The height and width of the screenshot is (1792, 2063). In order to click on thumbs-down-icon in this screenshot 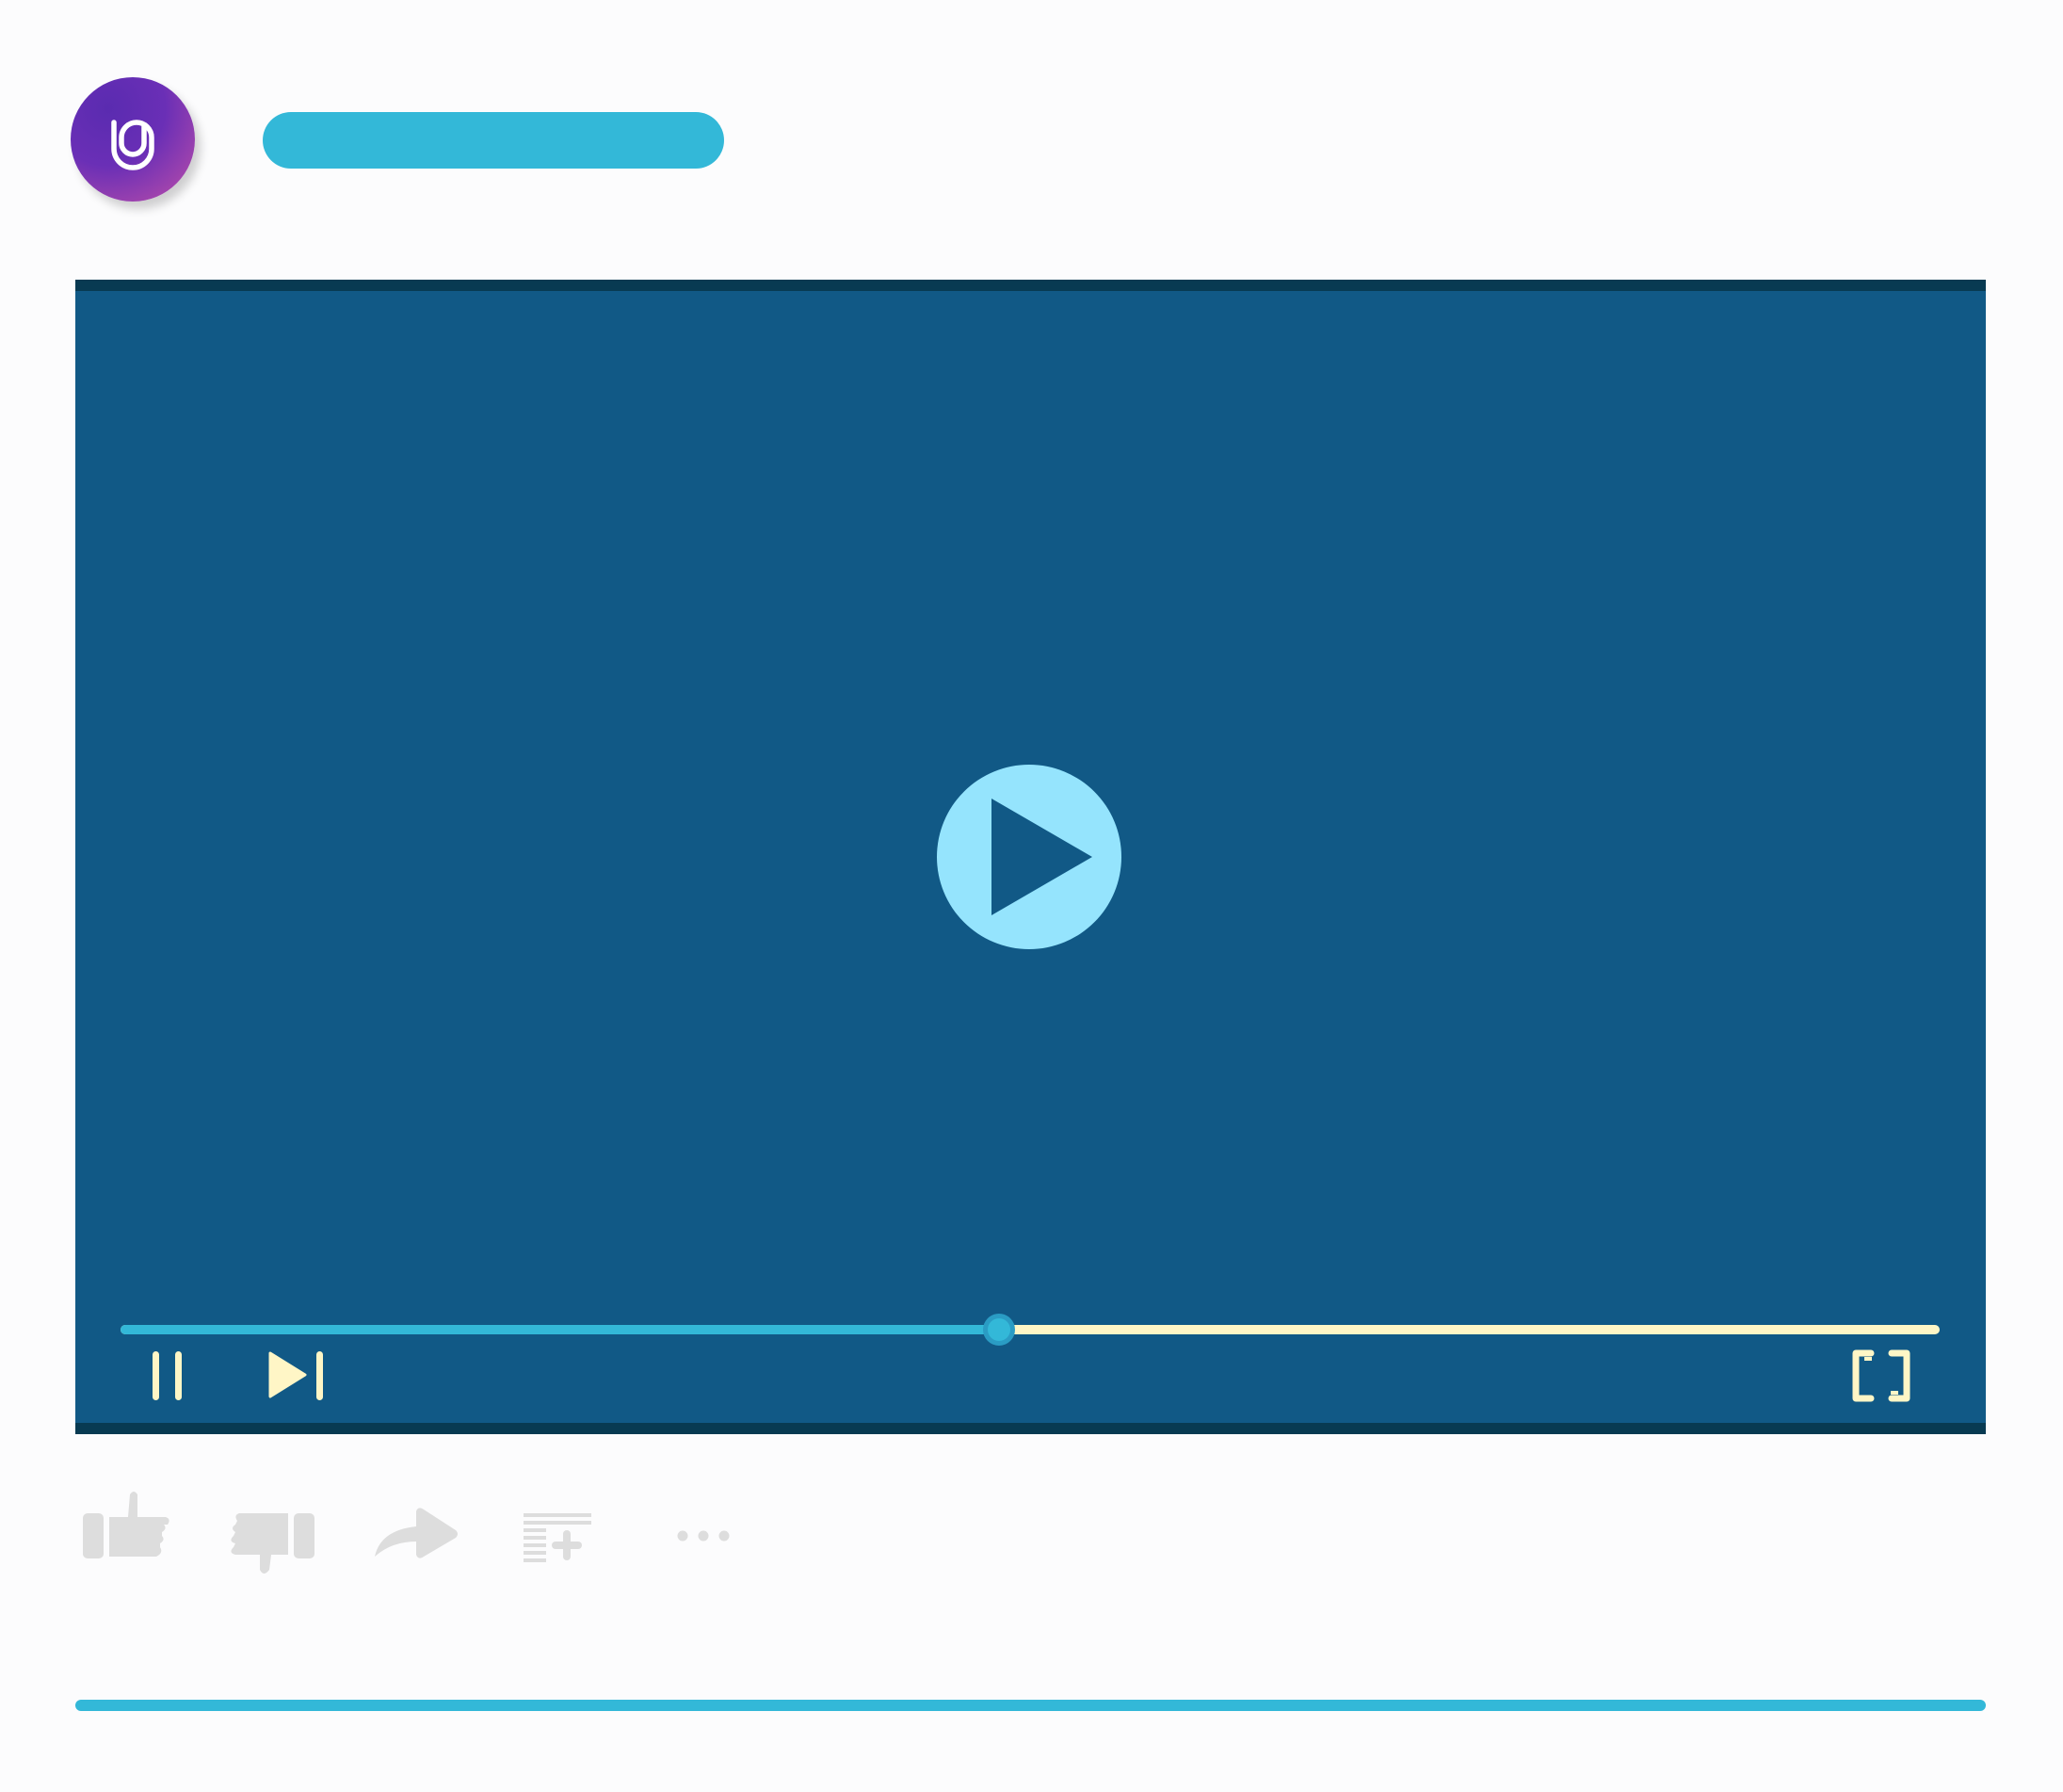, I will do `click(272, 1543)`.